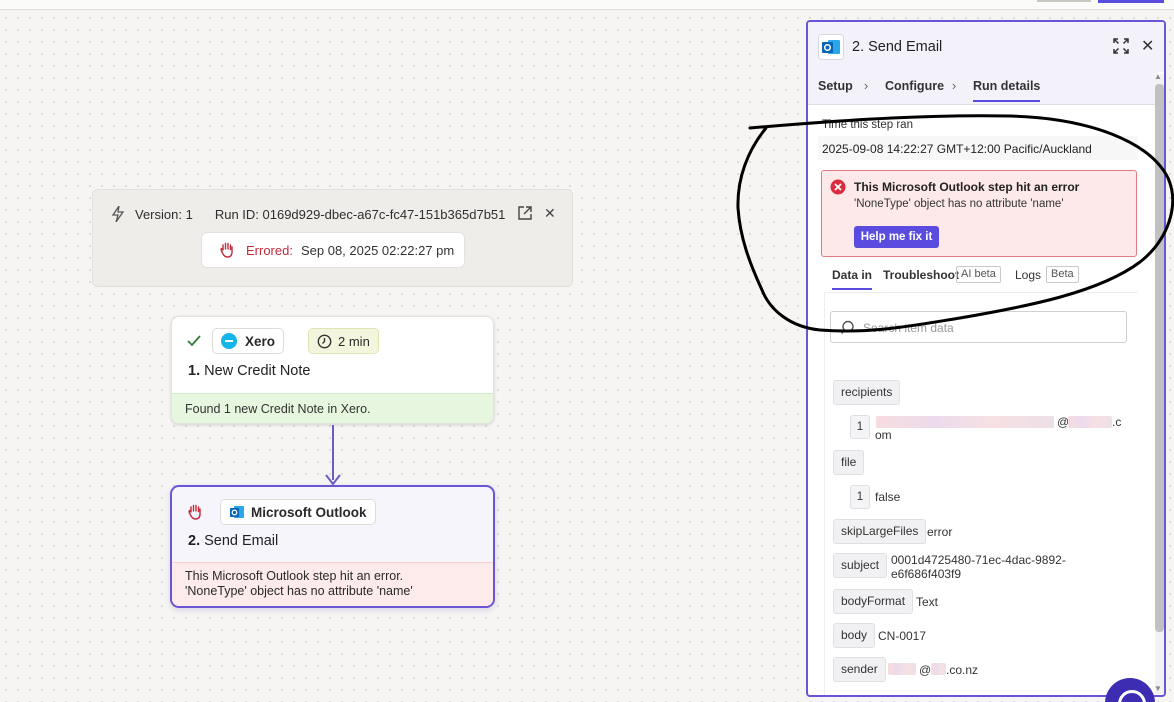  I want to click on field-key-sender: sender, so click(859, 669).